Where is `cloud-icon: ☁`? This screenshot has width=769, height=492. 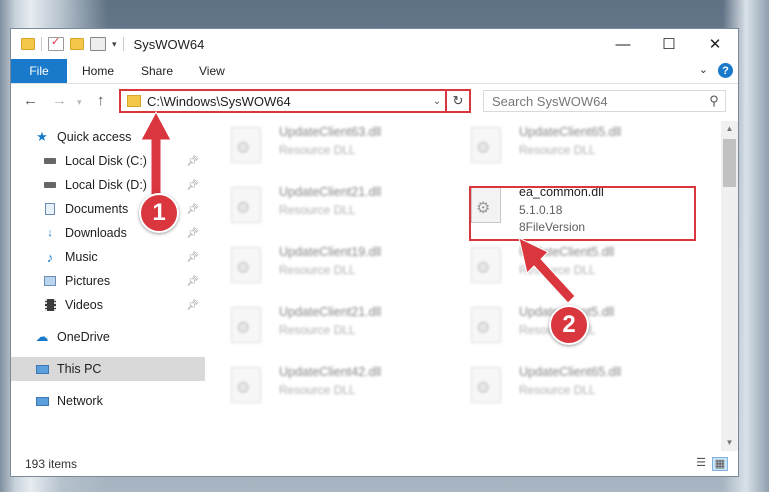
cloud-icon: ☁ is located at coordinates (42, 336).